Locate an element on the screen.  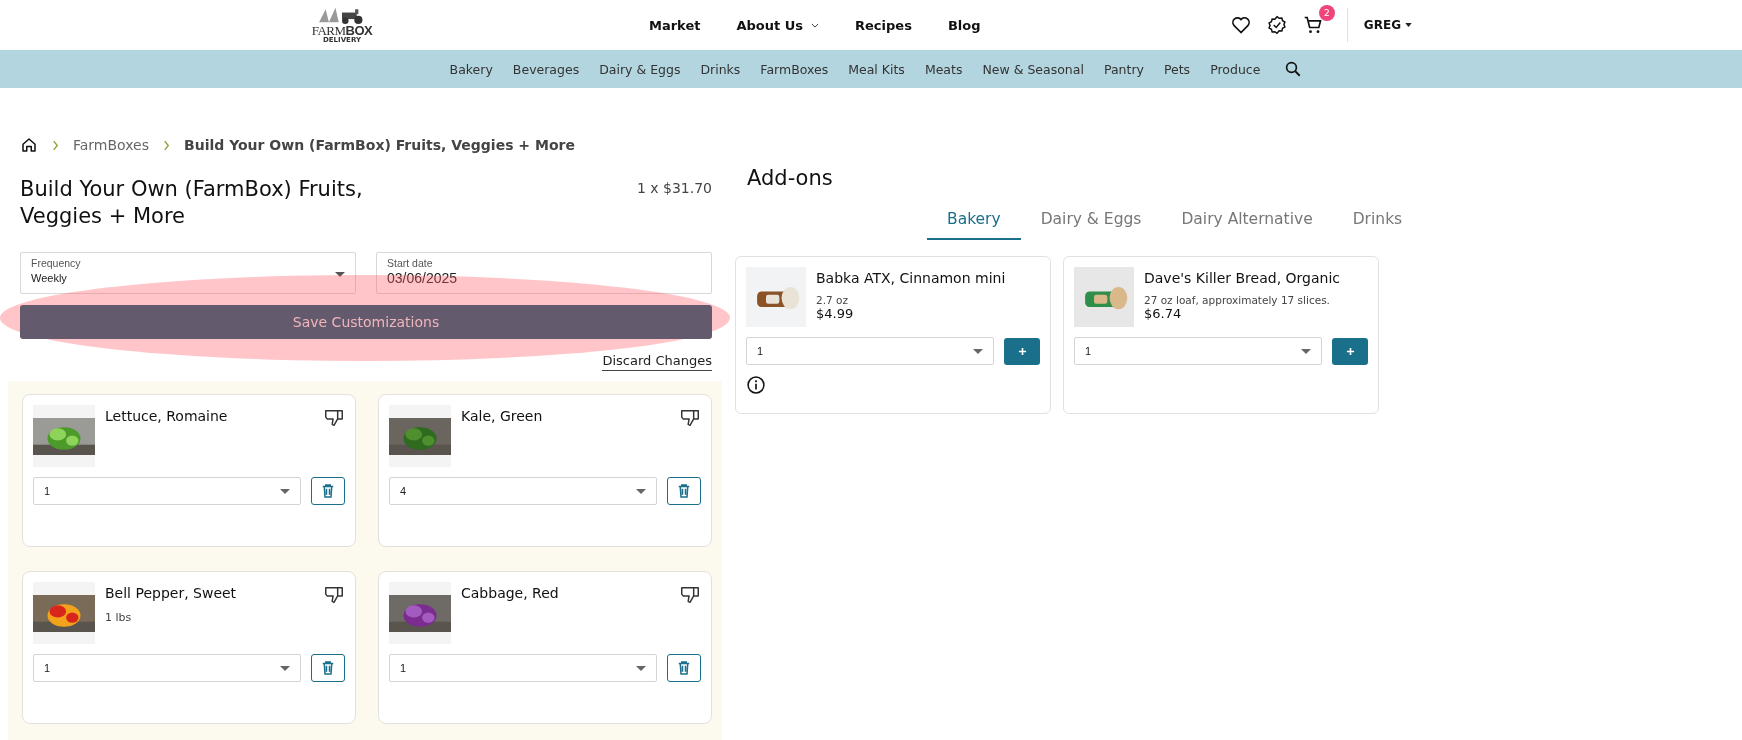
category-link: FarmBoxes is located at coordinates (794, 69).